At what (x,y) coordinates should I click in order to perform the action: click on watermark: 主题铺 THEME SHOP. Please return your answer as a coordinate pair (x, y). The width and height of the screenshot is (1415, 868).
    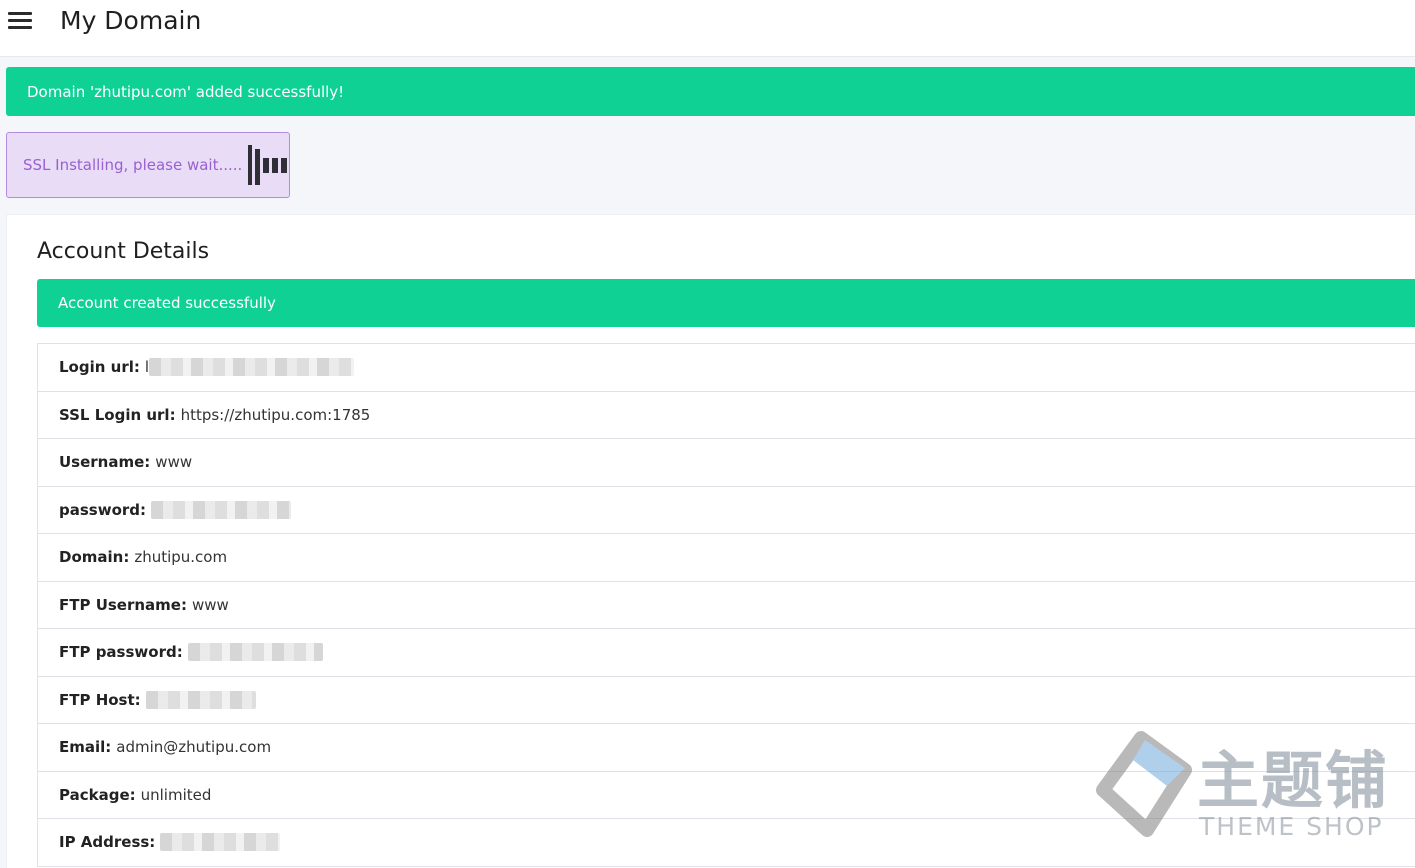
    Looking at the image, I should click on (1243, 786).